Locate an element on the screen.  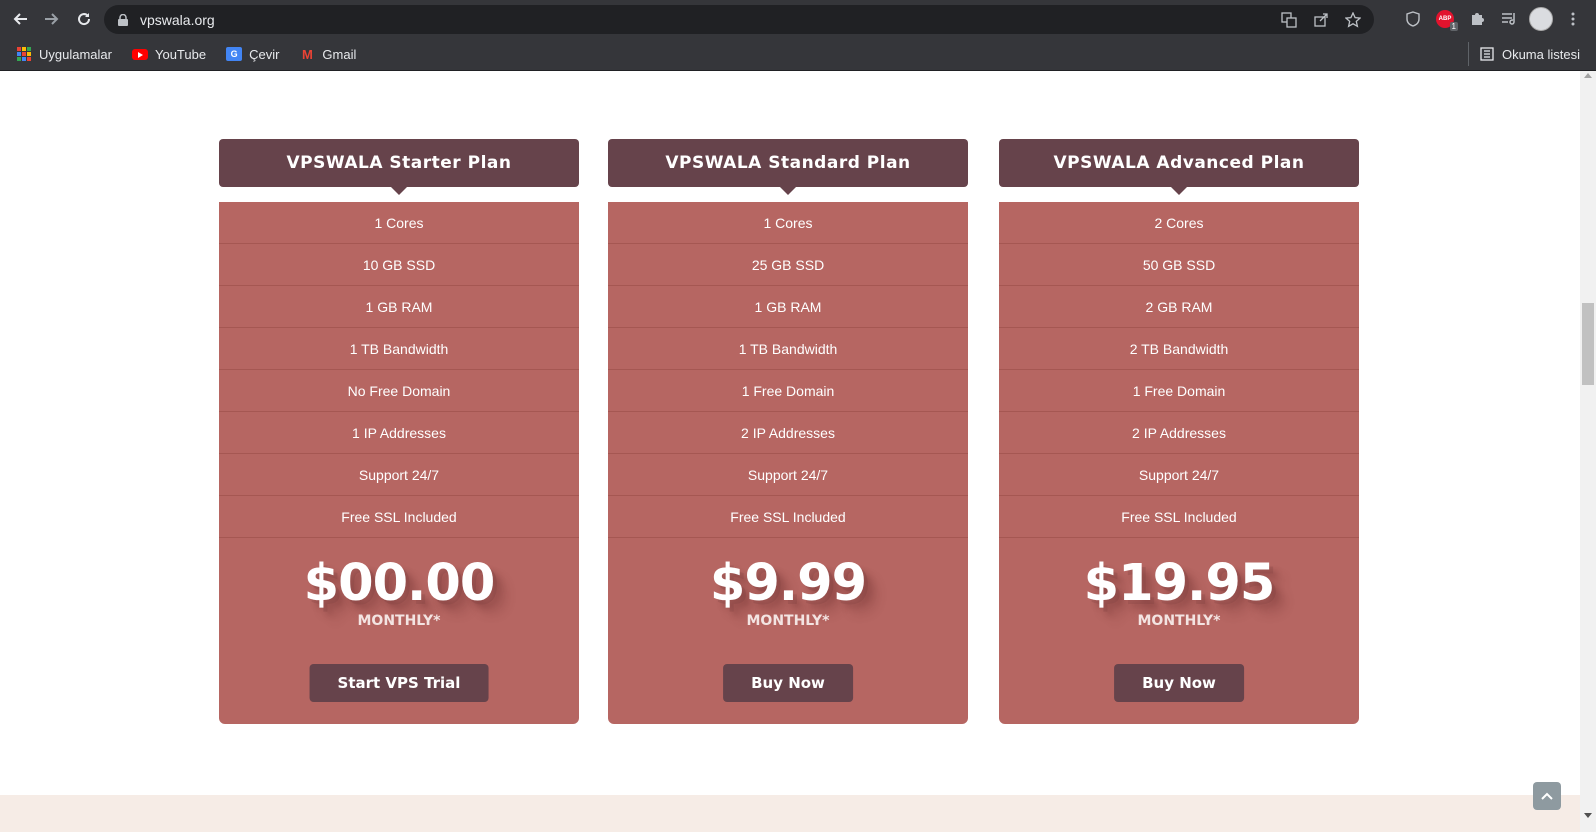
bookmark-star-icon is located at coordinates (1353, 20).